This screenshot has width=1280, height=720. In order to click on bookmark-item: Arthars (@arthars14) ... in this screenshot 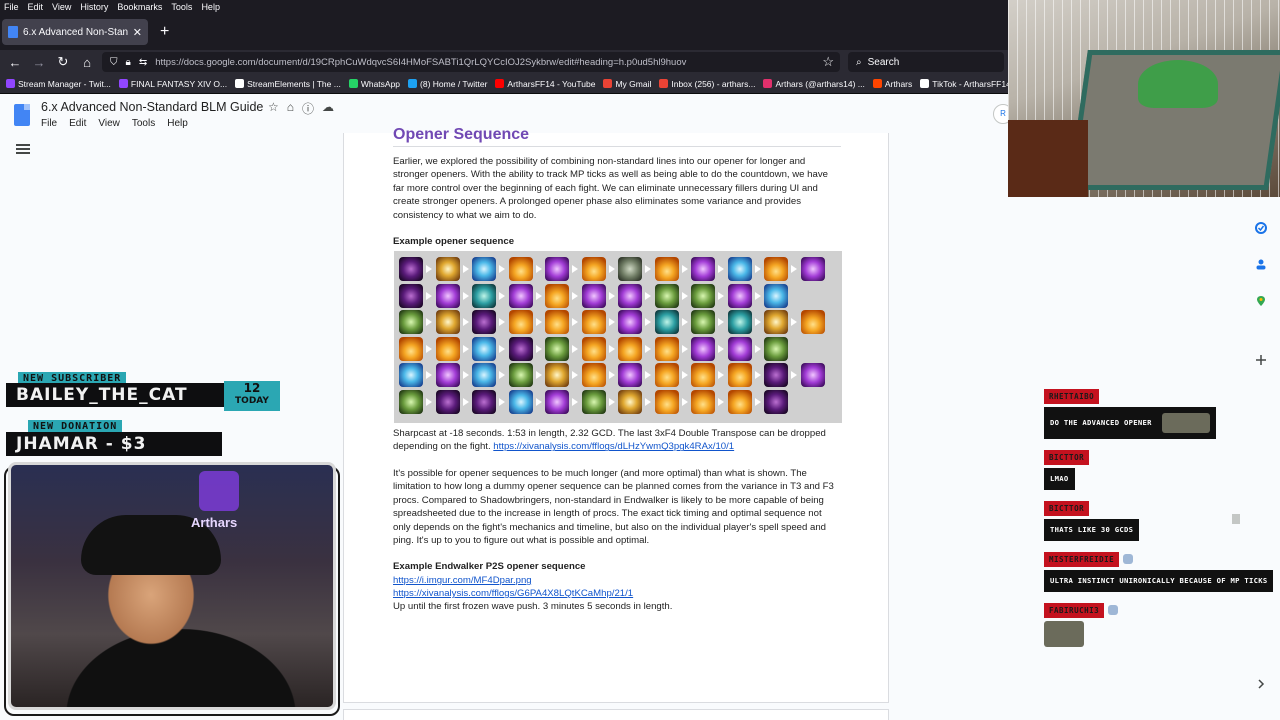, I will do `click(814, 84)`.